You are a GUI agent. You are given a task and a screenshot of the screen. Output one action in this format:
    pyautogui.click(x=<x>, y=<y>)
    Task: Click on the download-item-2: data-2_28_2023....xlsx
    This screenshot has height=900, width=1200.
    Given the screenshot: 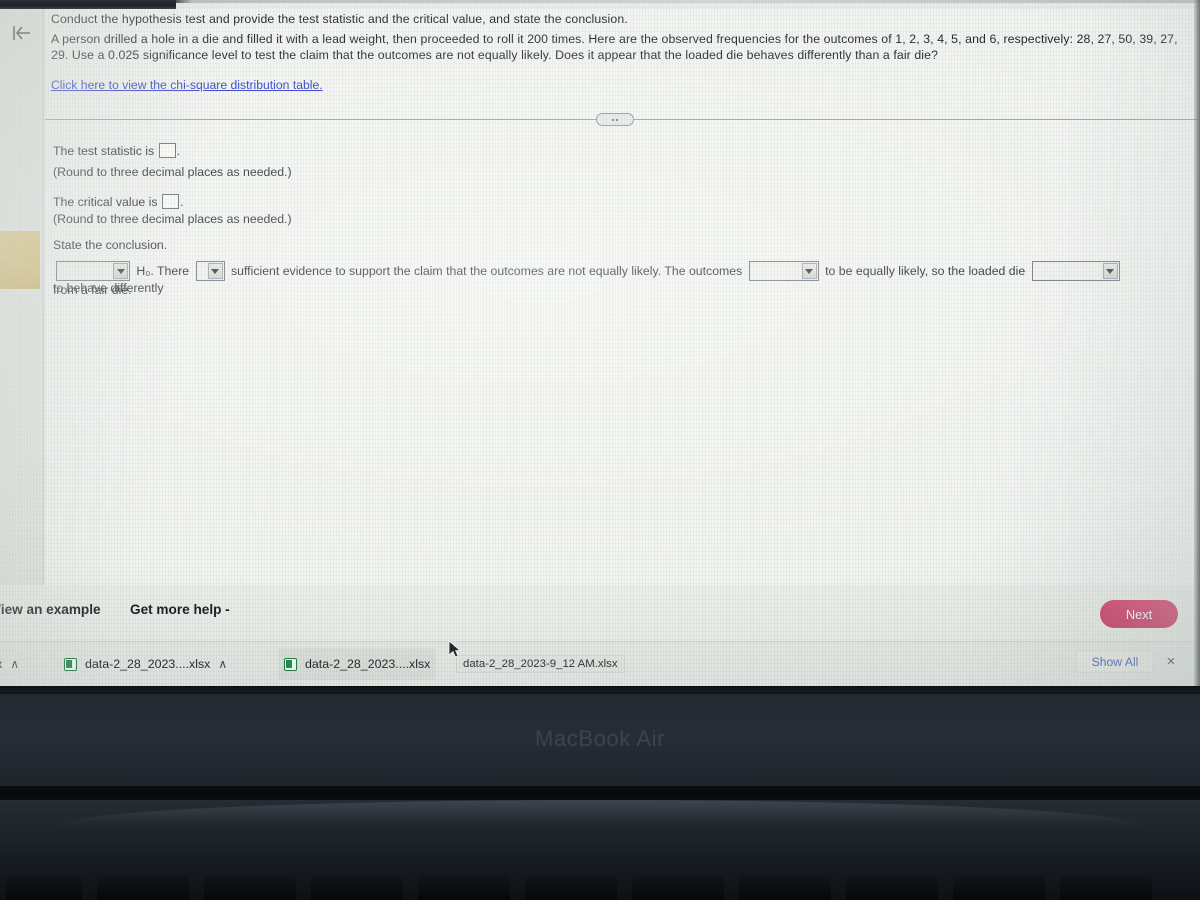 What is the action you would take?
    pyautogui.click(x=357, y=664)
    